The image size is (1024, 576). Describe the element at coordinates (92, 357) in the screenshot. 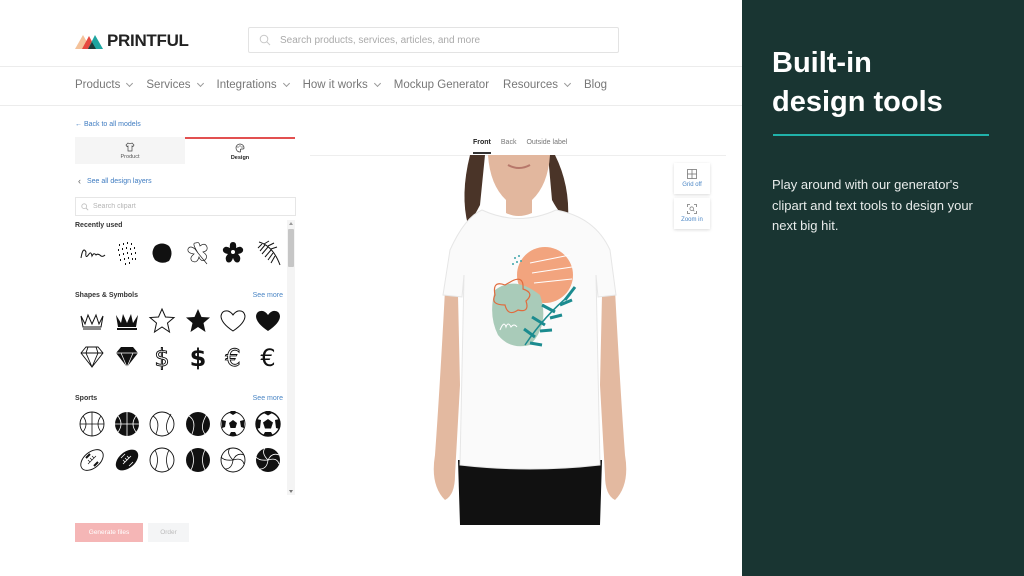

I see `diamond-outline-icon` at that location.